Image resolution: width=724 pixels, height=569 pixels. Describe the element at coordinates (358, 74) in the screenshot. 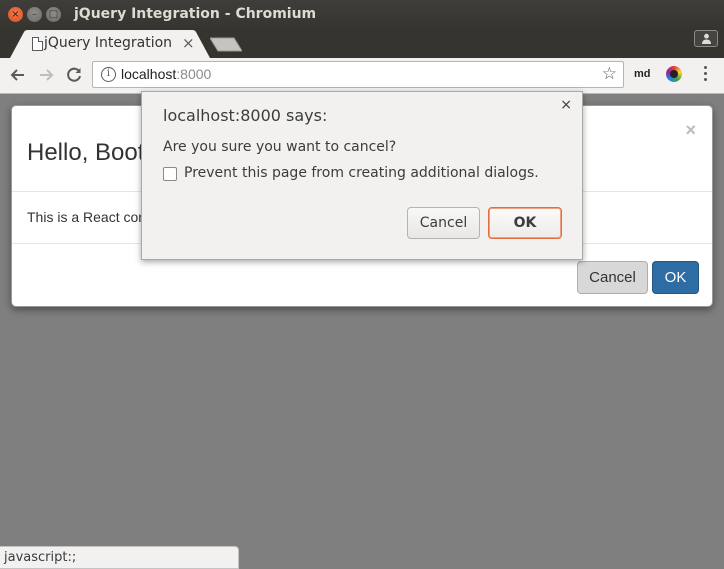

I see `address-bar: i localhost:8000 ☆` at that location.